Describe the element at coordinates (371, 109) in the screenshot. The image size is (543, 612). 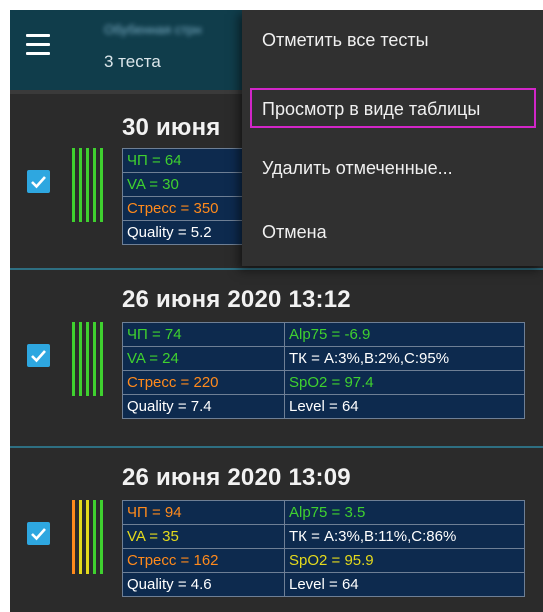
I see `menu-item-label: Просмотр в виде таблицы` at that location.